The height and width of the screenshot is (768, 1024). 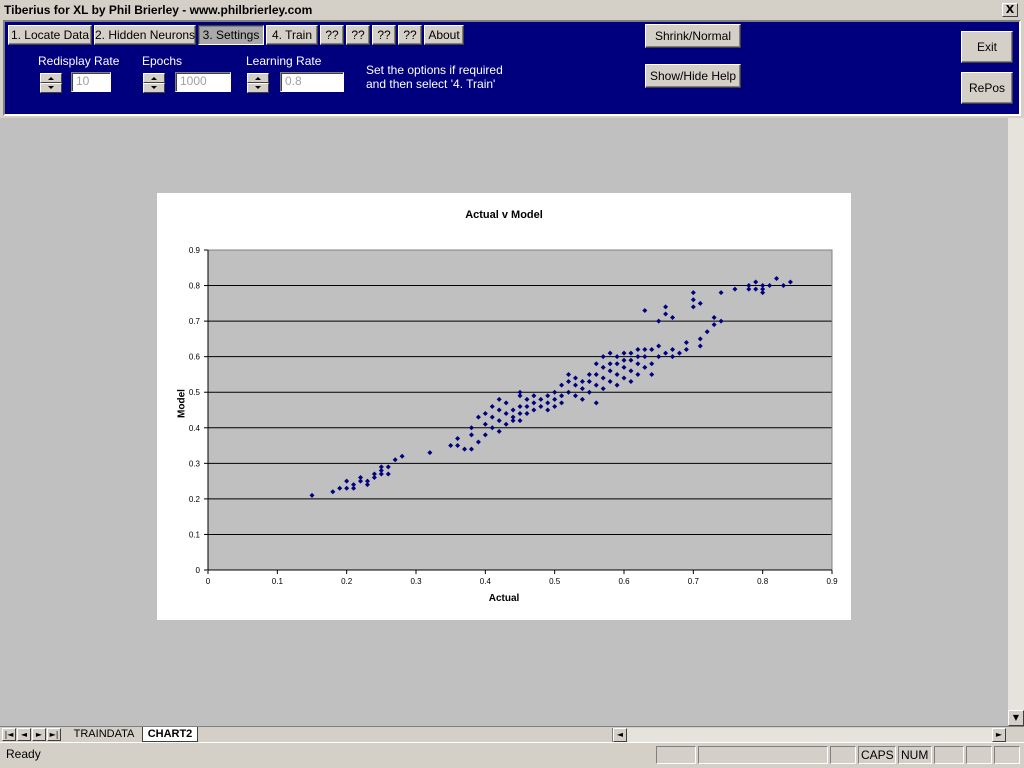 I want to click on exit-button: Exit, so click(x=987, y=47).